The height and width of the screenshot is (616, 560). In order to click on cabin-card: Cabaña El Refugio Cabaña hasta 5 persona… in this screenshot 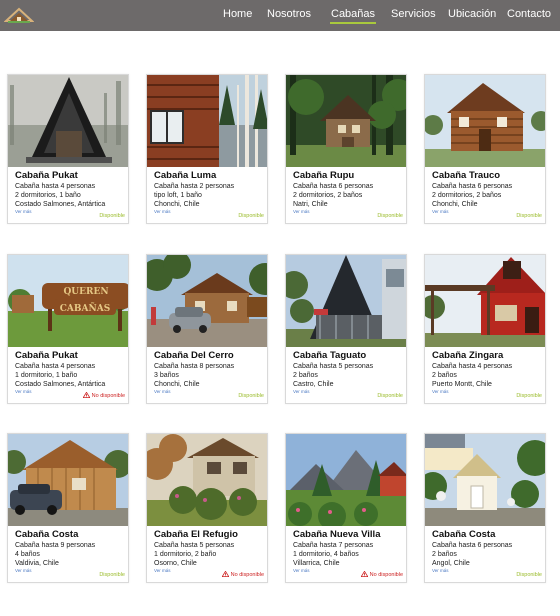, I will do `click(207, 508)`.